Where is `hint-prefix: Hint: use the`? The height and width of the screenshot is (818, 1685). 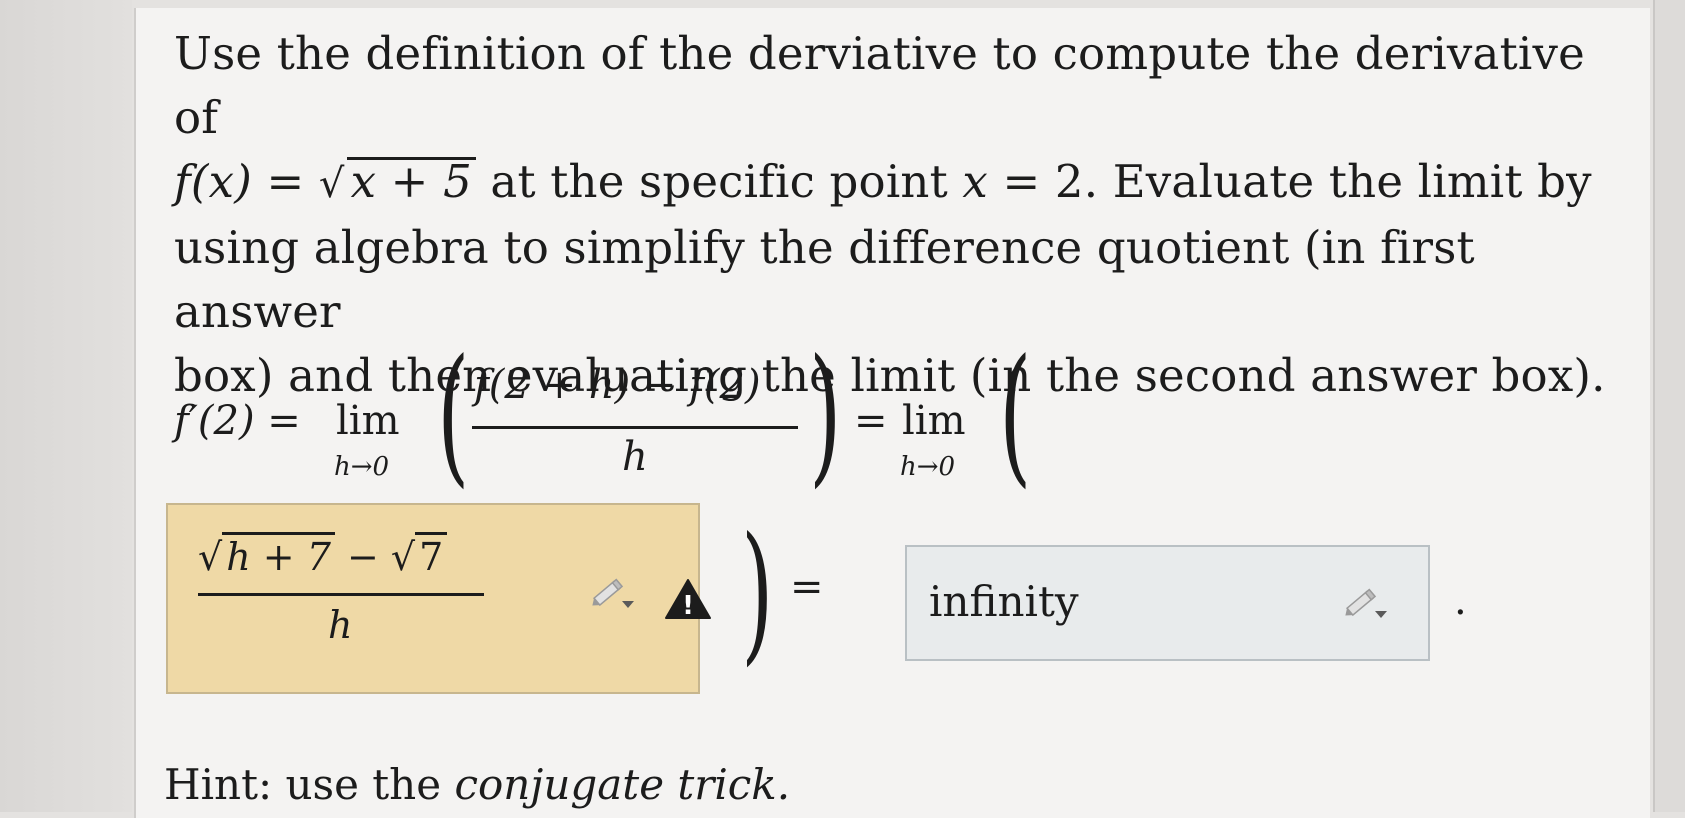 hint-prefix: Hint: use the is located at coordinates (303, 784).